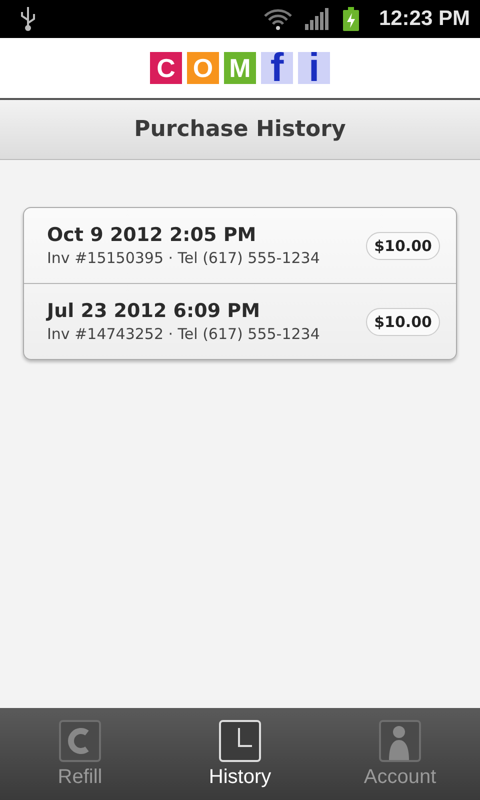 This screenshot has width=480, height=800. What do you see at coordinates (203, 68) in the screenshot?
I see `logo-letter: O` at bounding box center [203, 68].